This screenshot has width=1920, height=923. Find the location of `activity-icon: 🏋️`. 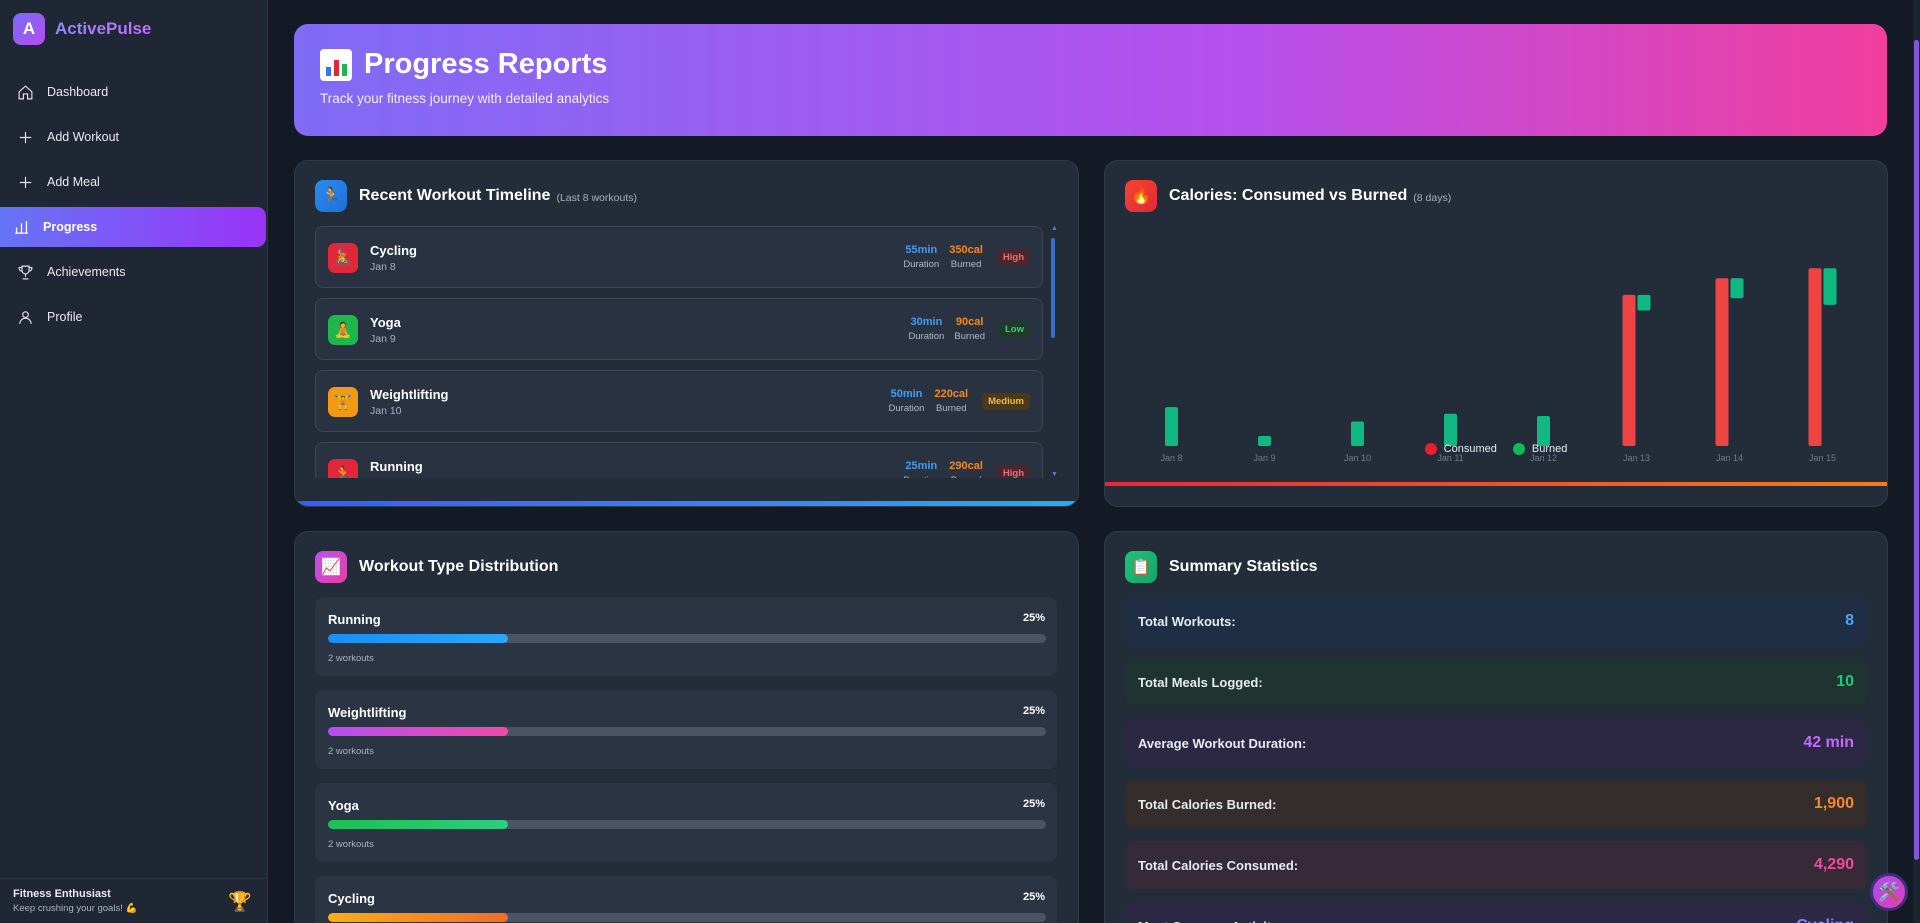

activity-icon: 🏋️ is located at coordinates (343, 402).